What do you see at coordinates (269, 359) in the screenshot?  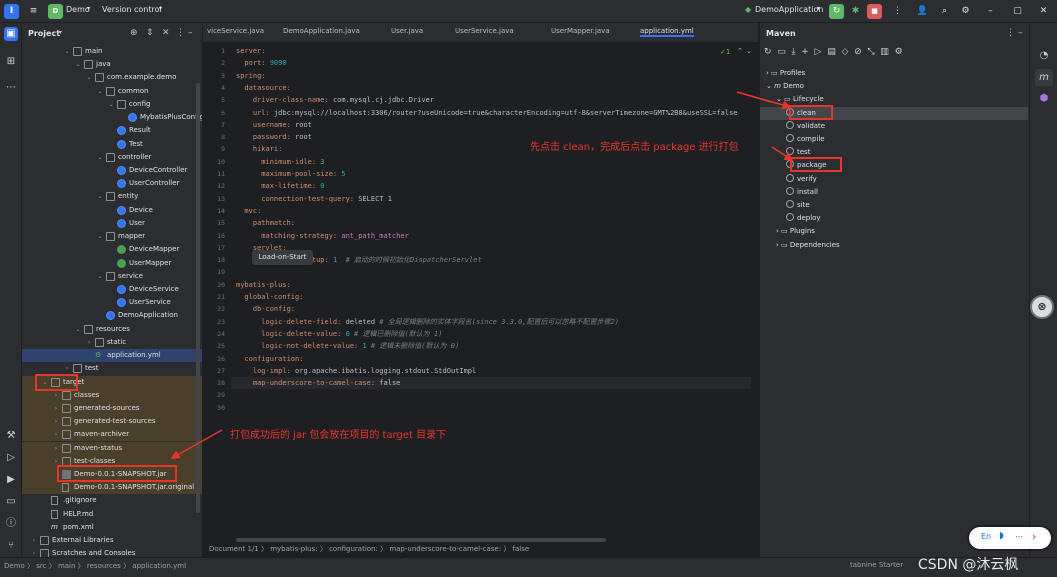 I see `code-line: configuration:` at bounding box center [269, 359].